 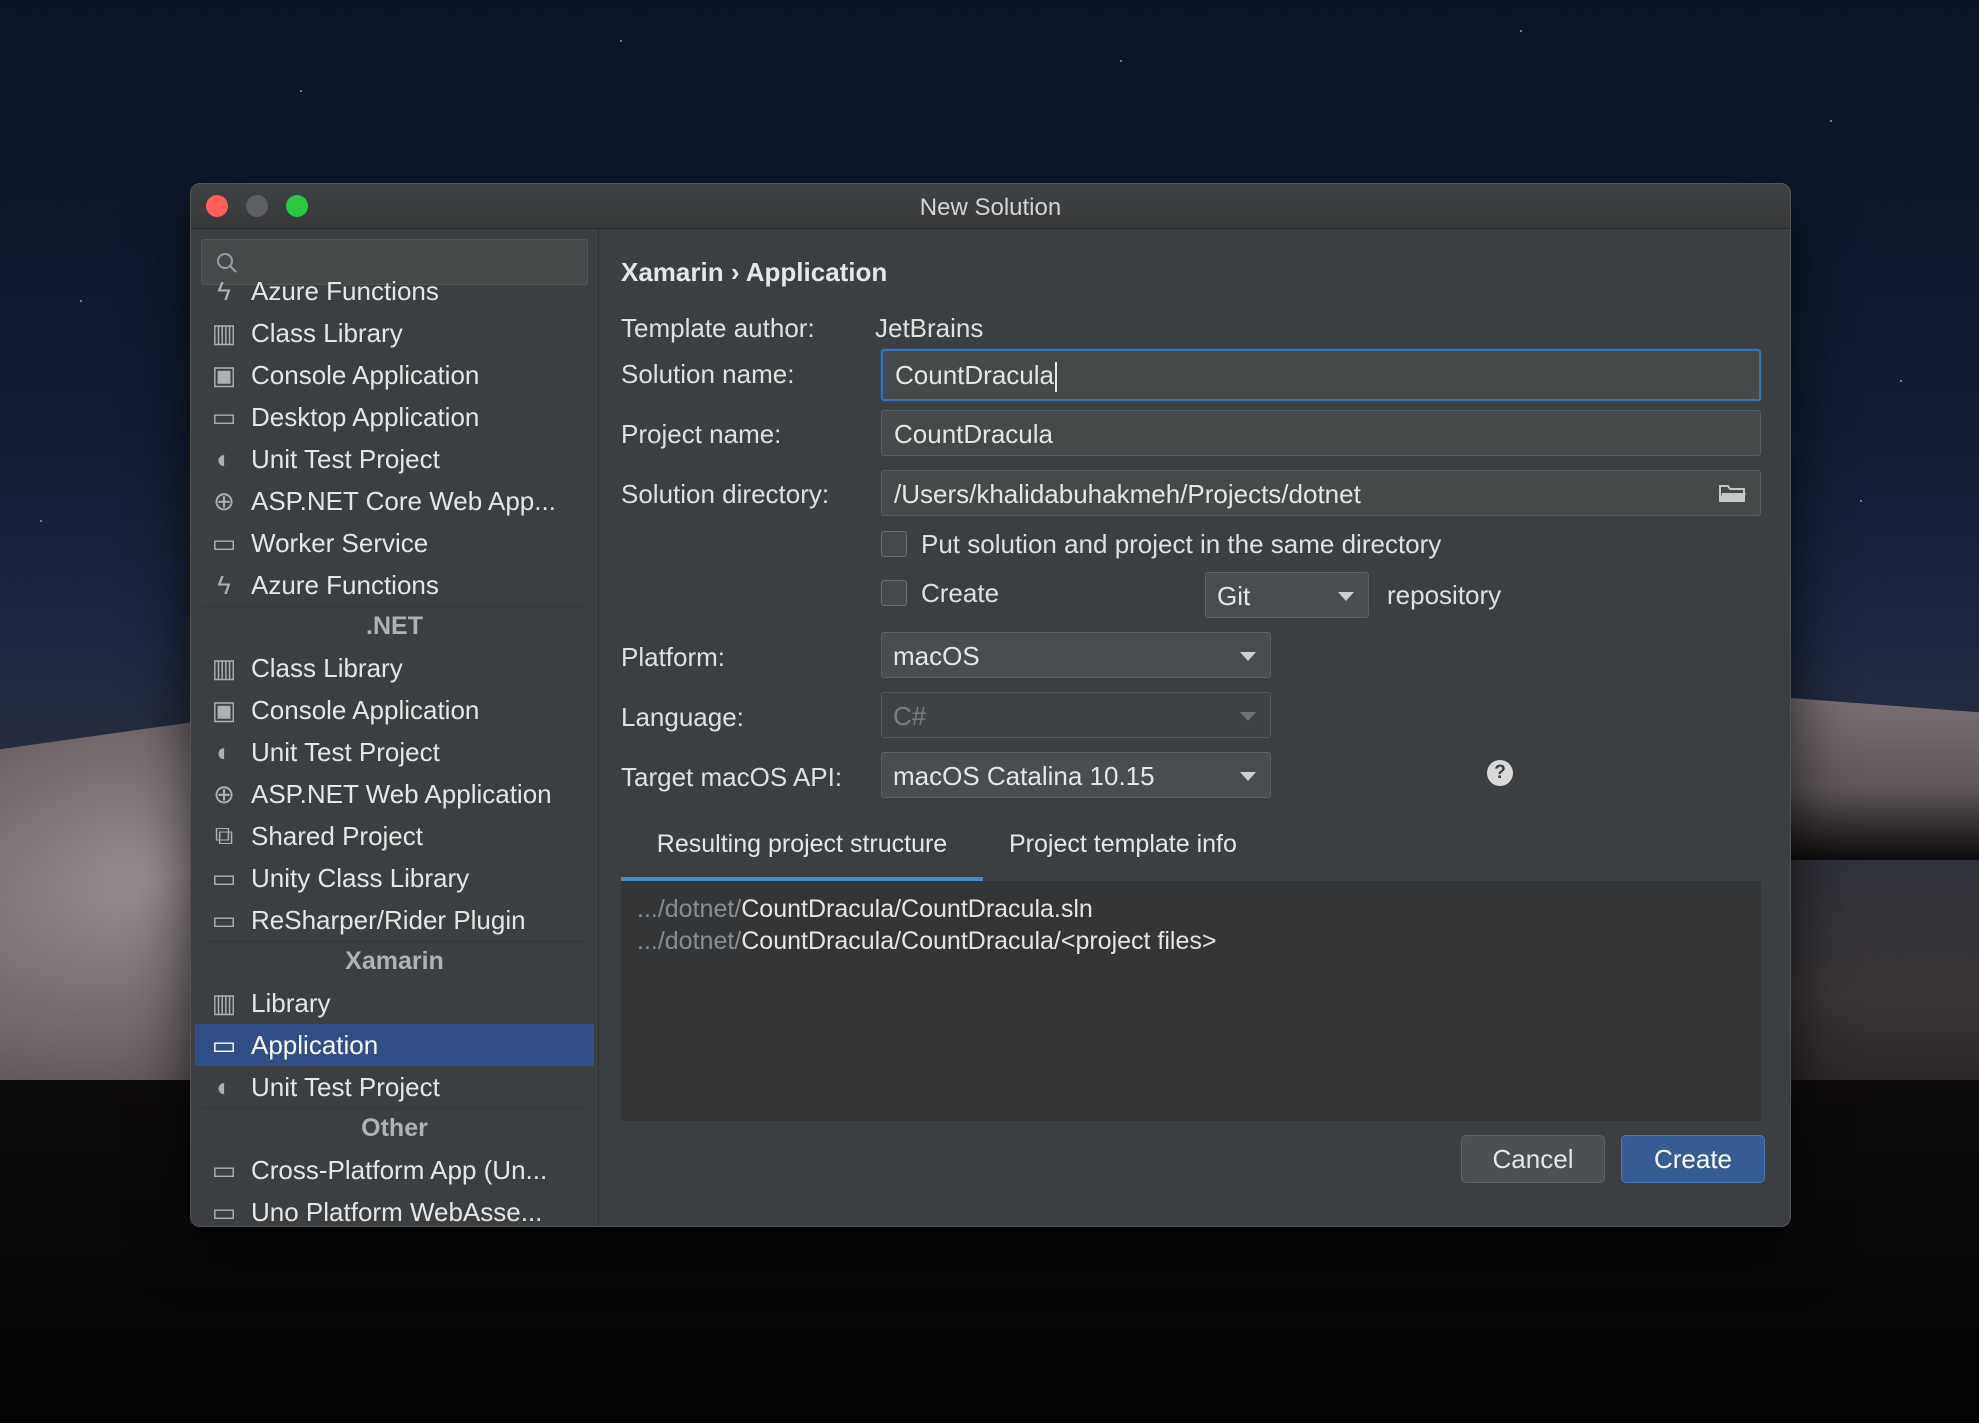 What do you see at coordinates (894, 593) in the screenshot?
I see `create-repository-checkbox` at bounding box center [894, 593].